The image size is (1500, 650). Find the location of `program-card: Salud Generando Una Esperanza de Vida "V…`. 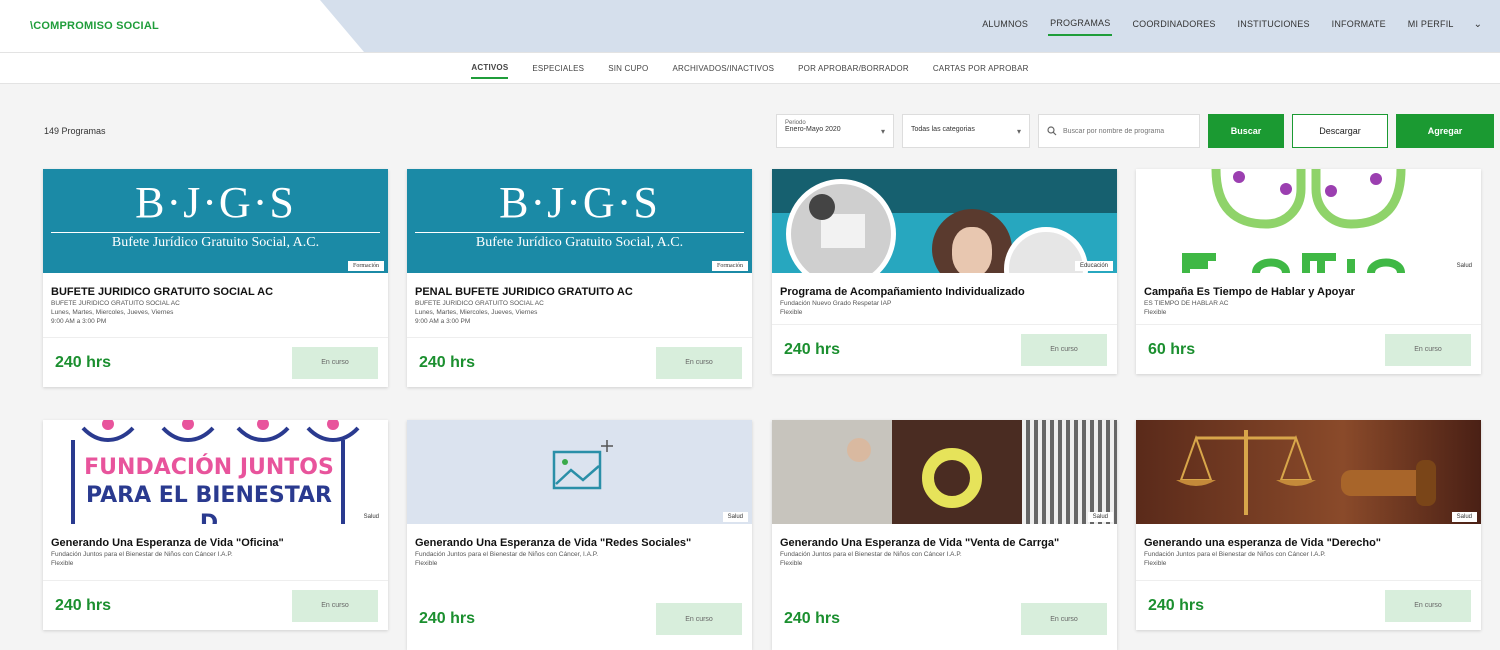

program-card: Salud Generando Una Esperanza de Vida "V… is located at coordinates (944, 535).